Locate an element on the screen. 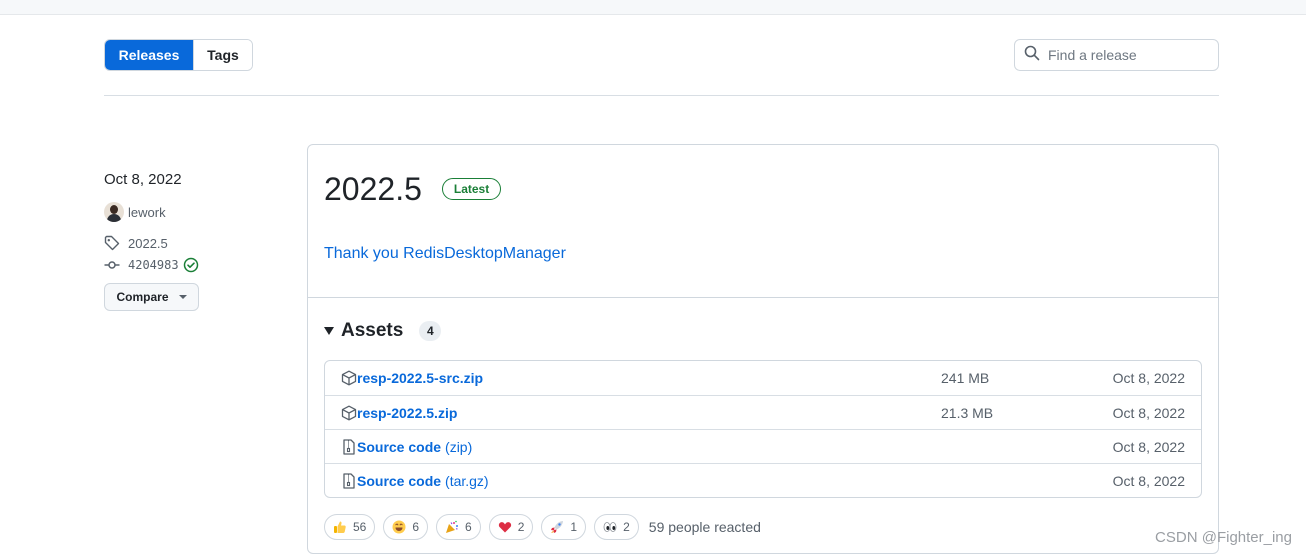  rocket-icon is located at coordinates (557, 527).